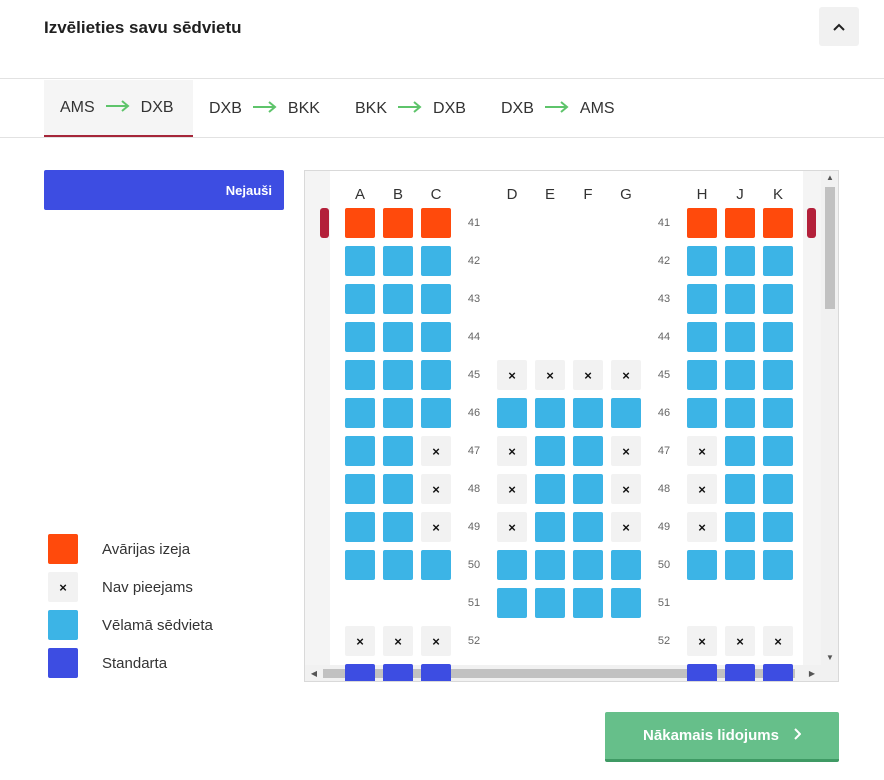 Image resolution: width=884 pixels, height=780 pixels. Describe the element at coordinates (178, 549) in the screenshot. I see `legend-item-exit: Avārijas izeja` at that location.